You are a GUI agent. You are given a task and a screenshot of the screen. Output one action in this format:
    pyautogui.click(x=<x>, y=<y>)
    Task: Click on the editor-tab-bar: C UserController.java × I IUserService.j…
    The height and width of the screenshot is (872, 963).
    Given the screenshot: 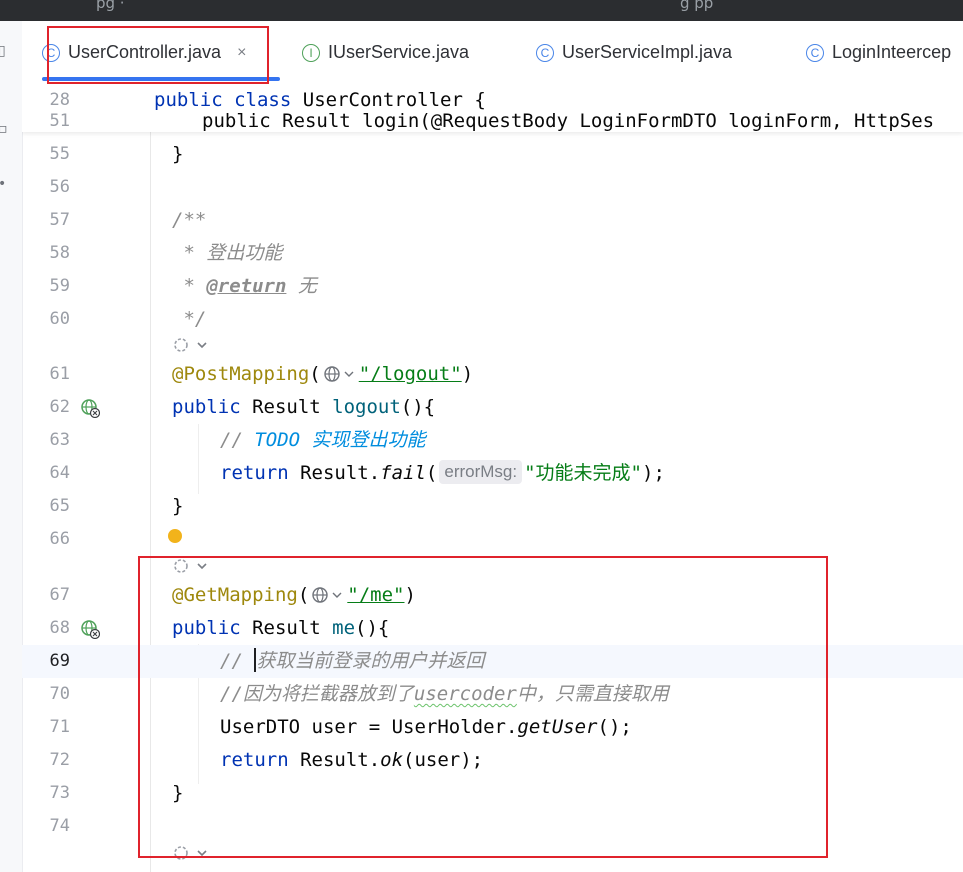 What is the action you would take?
    pyautogui.click(x=492, y=53)
    